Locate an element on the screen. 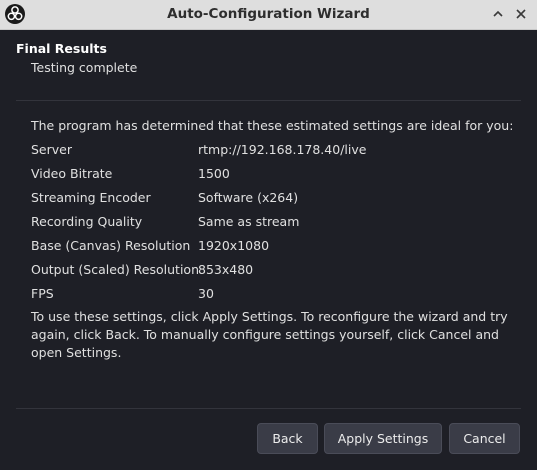  result-label: Server is located at coordinates (51, 149).